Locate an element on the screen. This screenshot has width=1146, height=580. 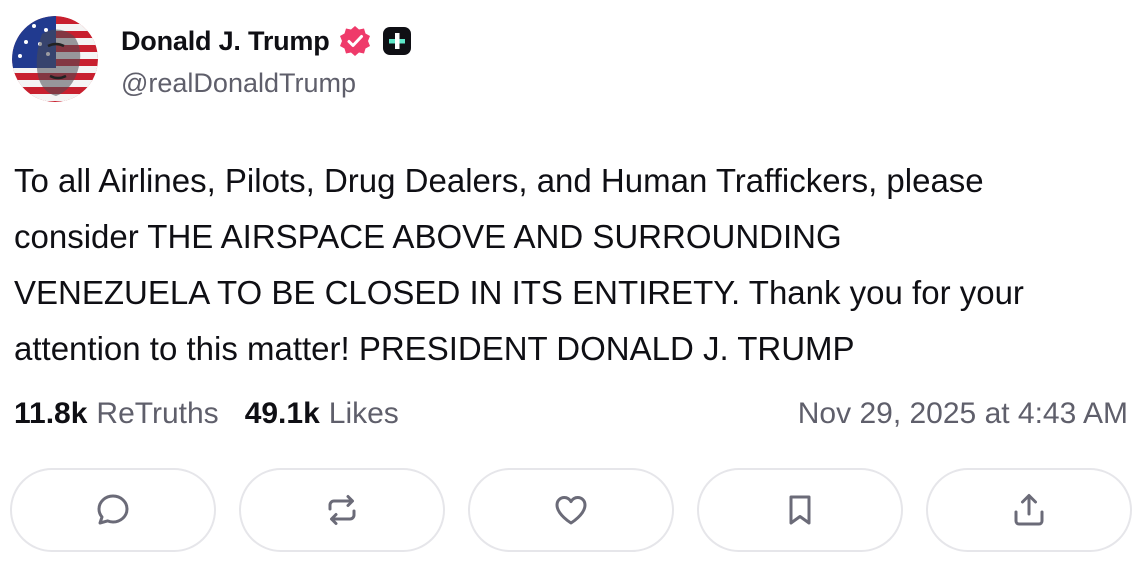
reply-button is located at coordinates (113, 510).